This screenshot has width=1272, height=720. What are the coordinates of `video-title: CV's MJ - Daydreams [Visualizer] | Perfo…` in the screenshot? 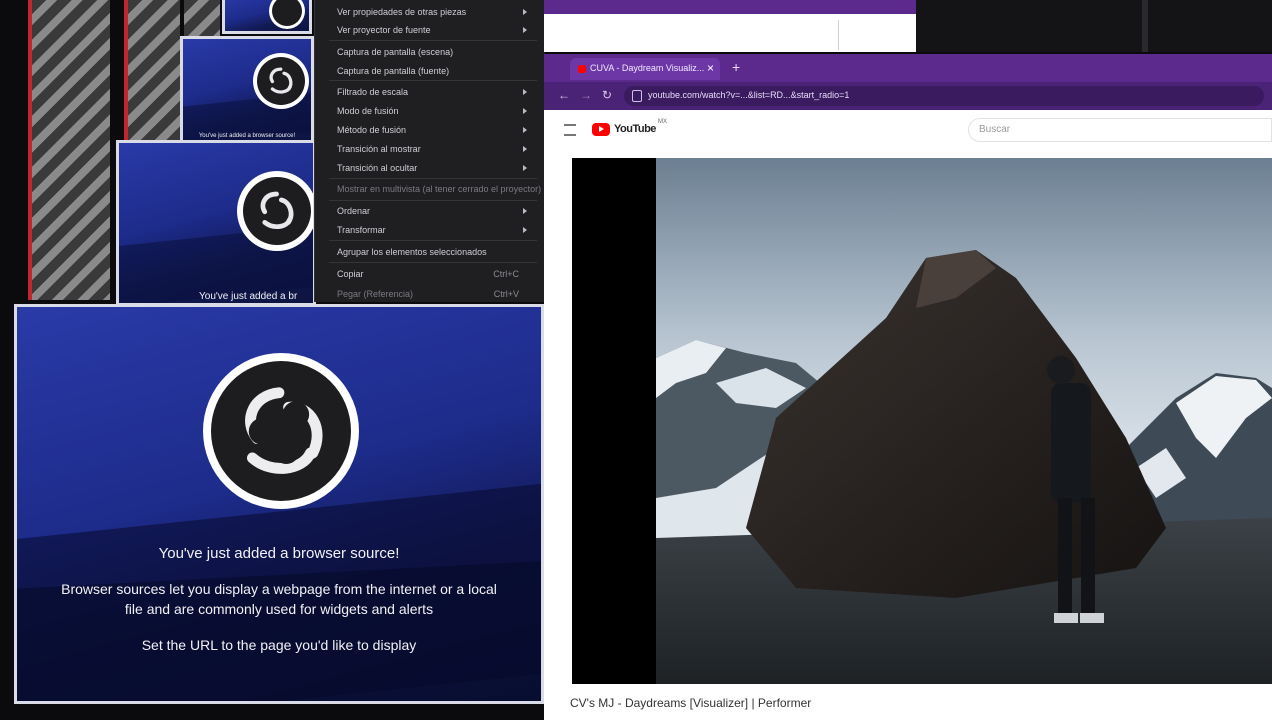 It's located at (691, 703).